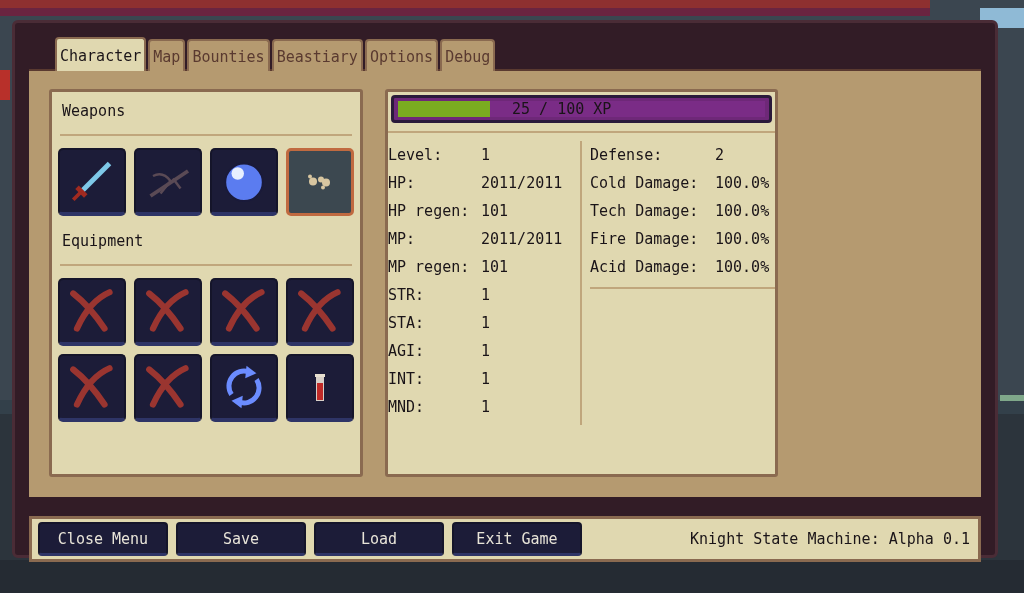 This screenshot has width=1024, height=593. I want to click on stat-label: Acid Damage:, so click(645, 267).